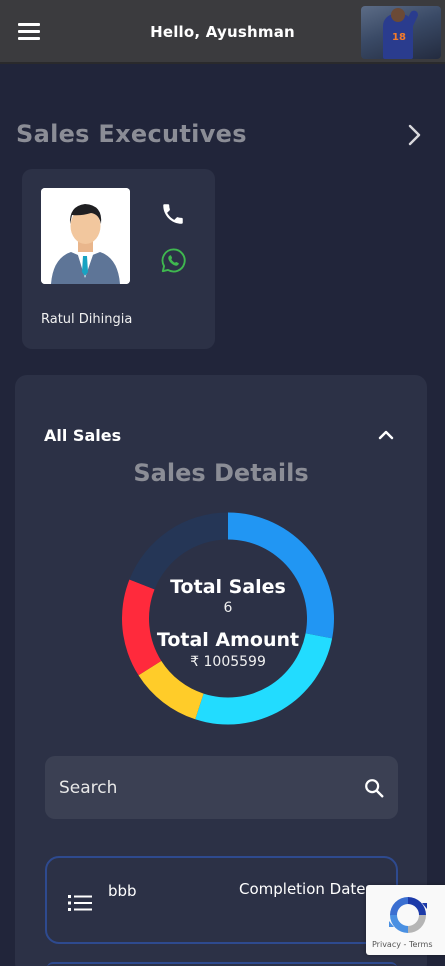 The height and width of the screenshot is (966, 445). I want to click on search-input, so click(204, 787).